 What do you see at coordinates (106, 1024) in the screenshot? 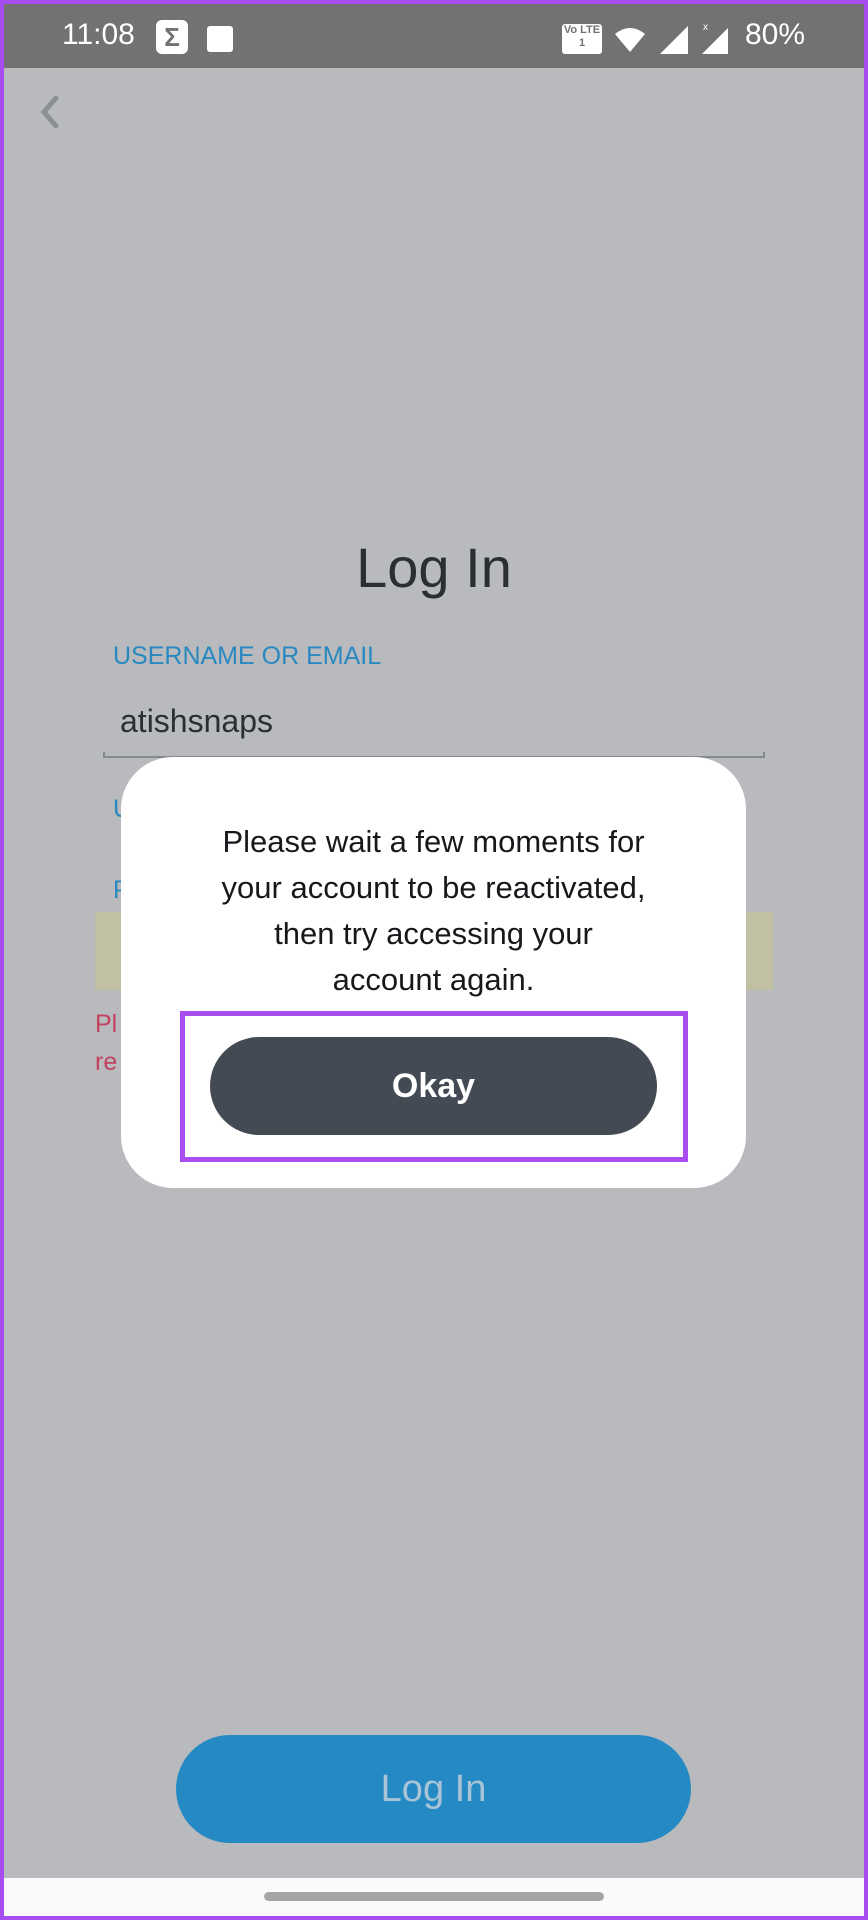
I see `error-text: Pl` at bounding box center [106, 1024].